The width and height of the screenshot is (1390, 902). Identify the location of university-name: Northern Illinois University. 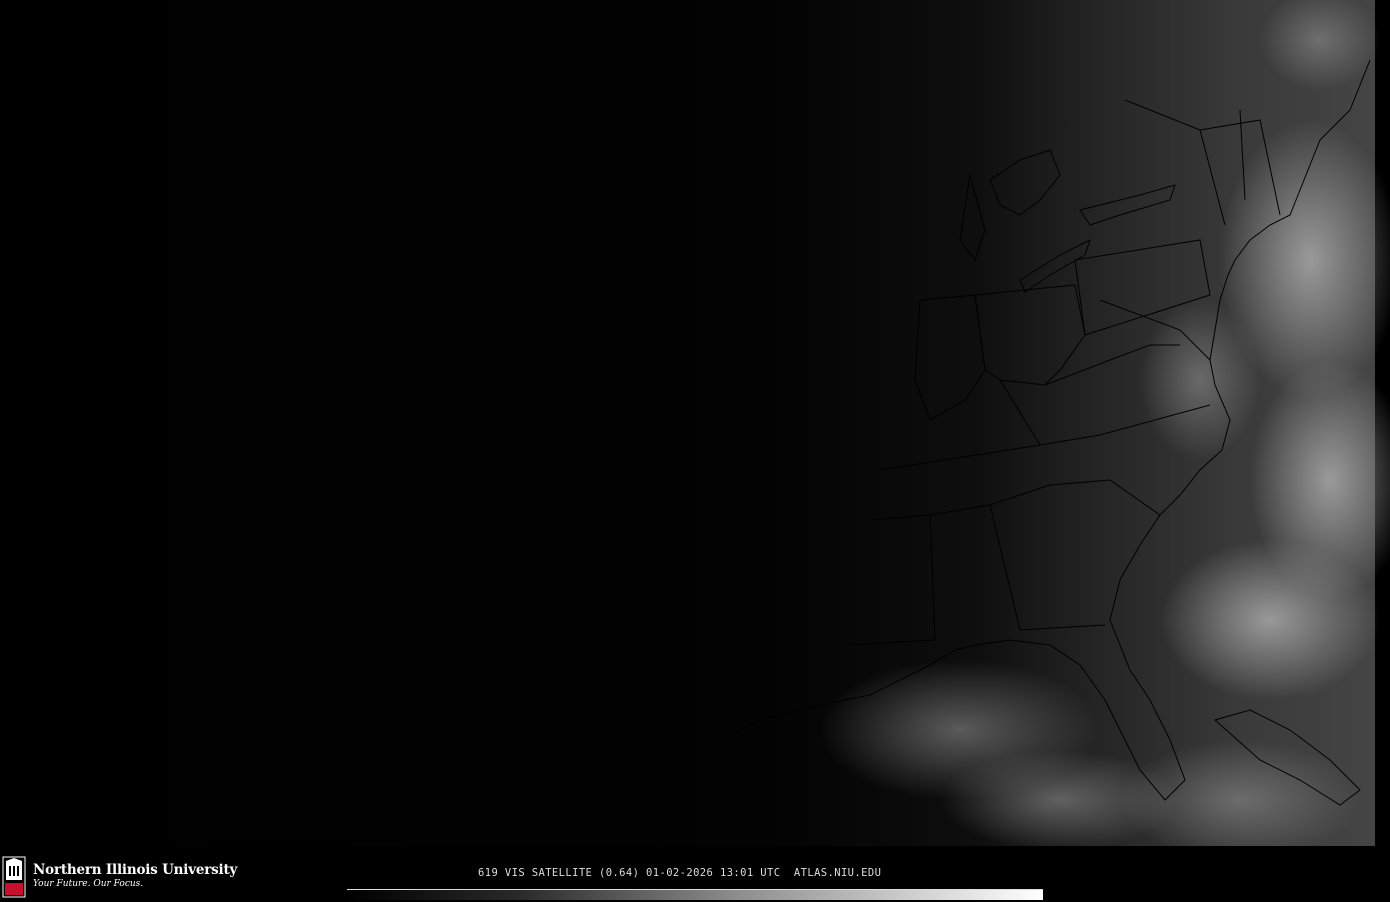
(135, 870).